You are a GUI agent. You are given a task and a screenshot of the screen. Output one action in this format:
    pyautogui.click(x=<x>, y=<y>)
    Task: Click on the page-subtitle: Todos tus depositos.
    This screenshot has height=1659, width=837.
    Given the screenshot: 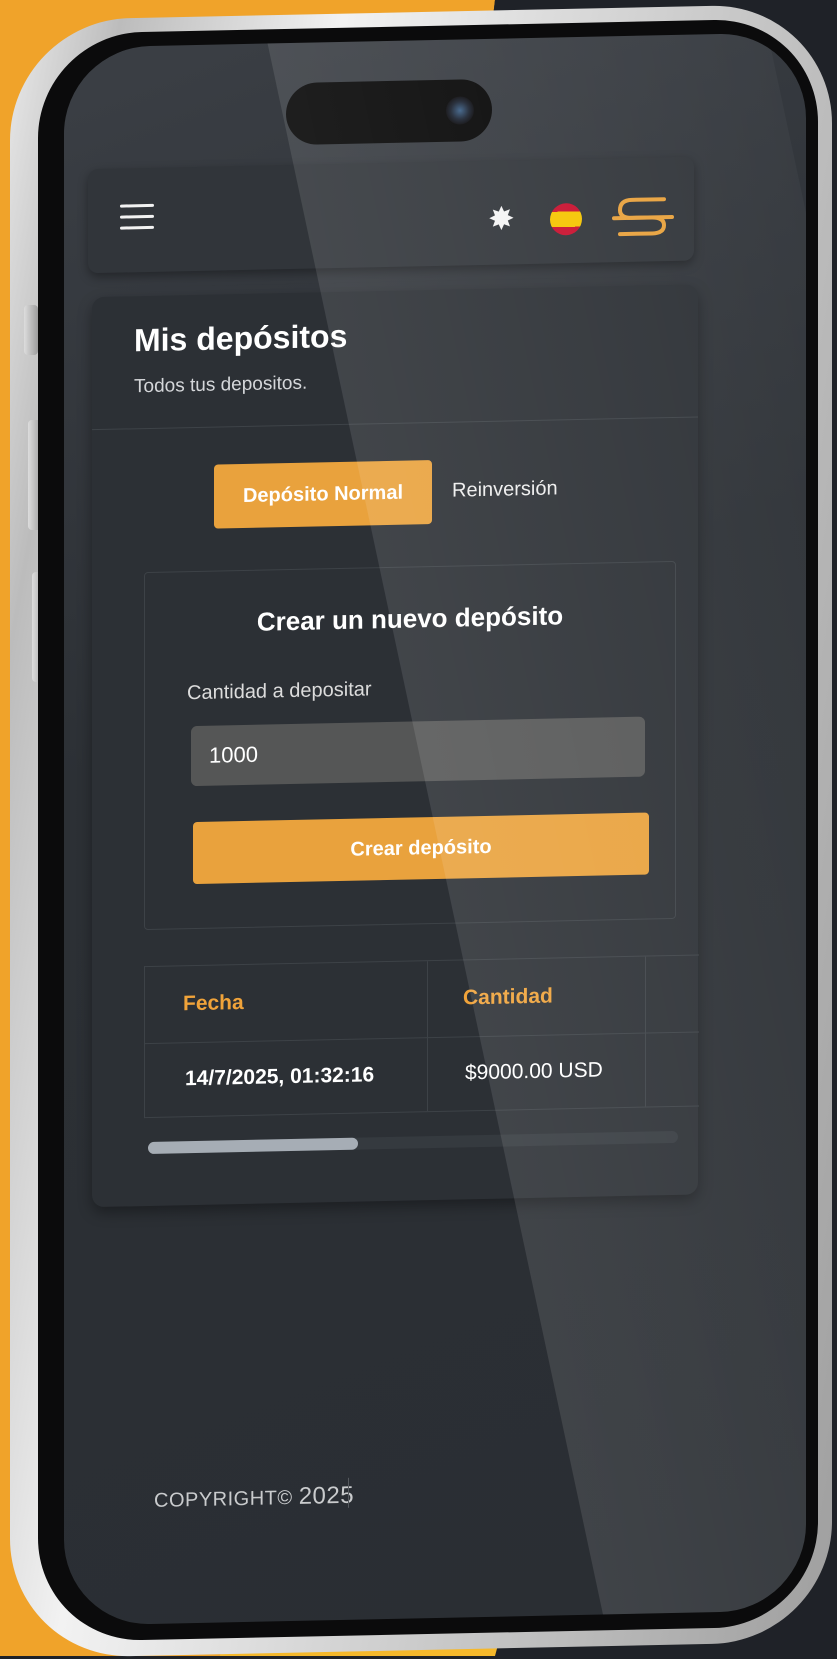 What is the action you would take?
    pyautogui.click(x=221, y=385)
    